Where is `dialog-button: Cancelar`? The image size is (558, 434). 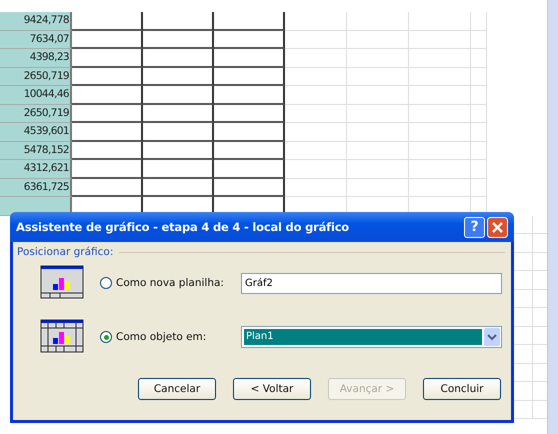
dialog-button: Cancelar is located at coordinates (177, 389).